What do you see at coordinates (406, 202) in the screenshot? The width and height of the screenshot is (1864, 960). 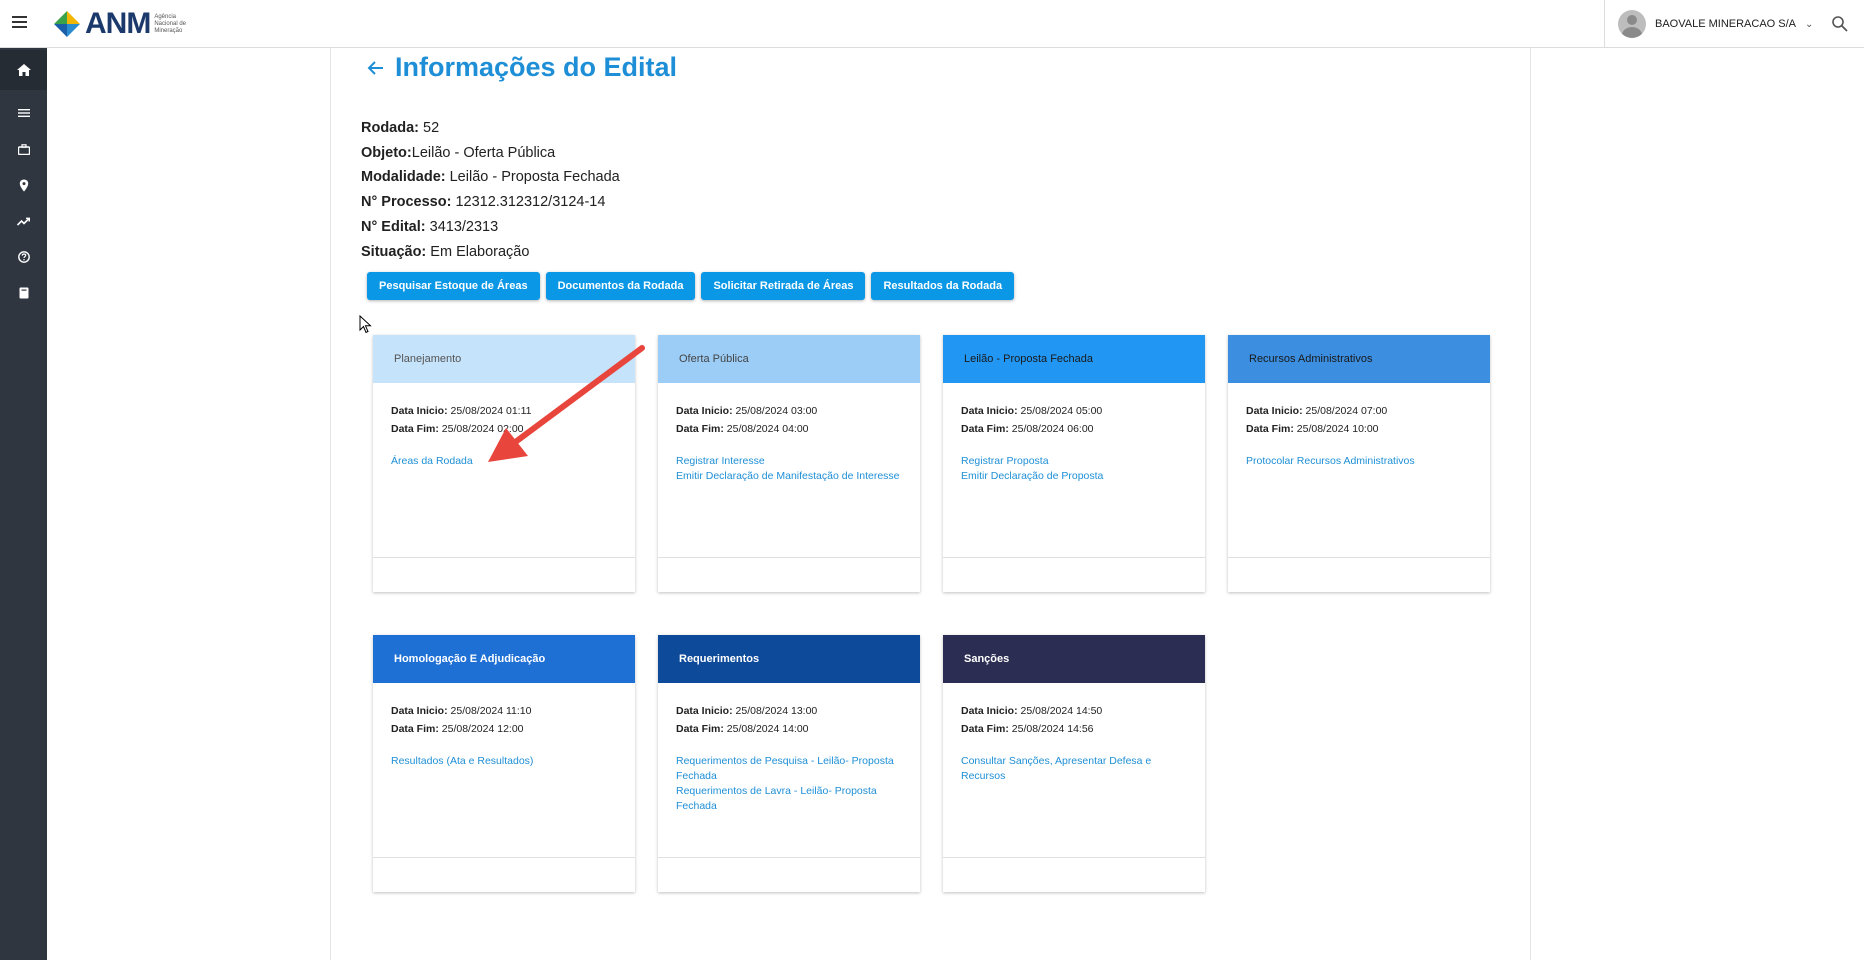 I see `info-label: N° Processo:` at bounding box center [406, 202].